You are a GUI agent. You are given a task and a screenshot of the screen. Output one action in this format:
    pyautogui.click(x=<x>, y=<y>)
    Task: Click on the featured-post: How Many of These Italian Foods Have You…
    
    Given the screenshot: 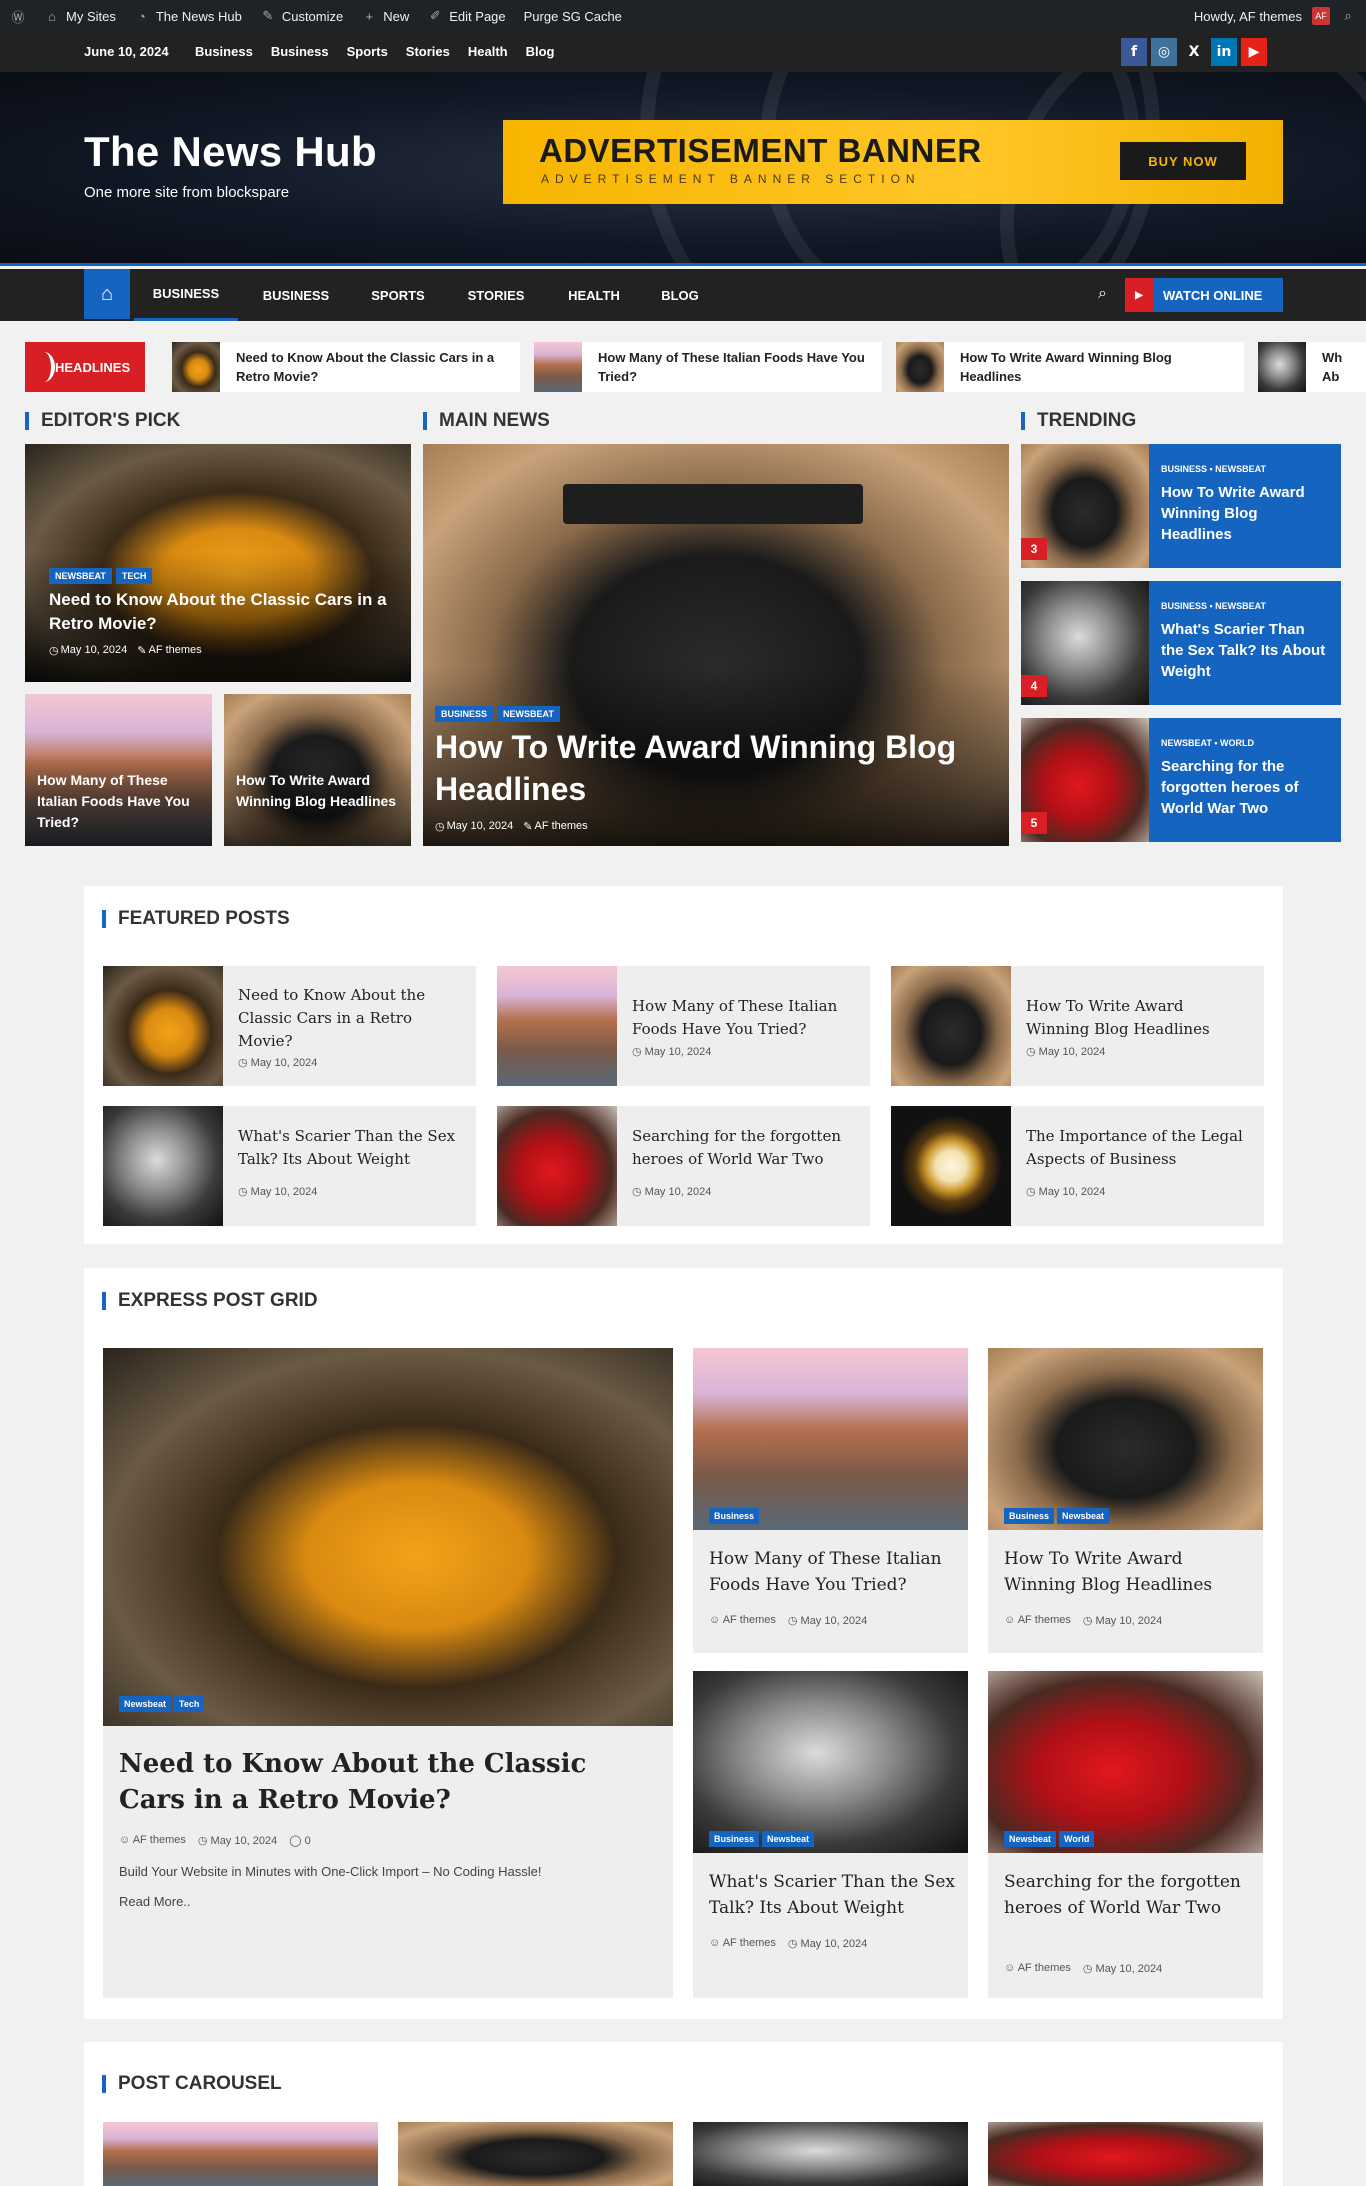 What is the action you would take?
    pyautogui.click(x=683, y=1026)
    